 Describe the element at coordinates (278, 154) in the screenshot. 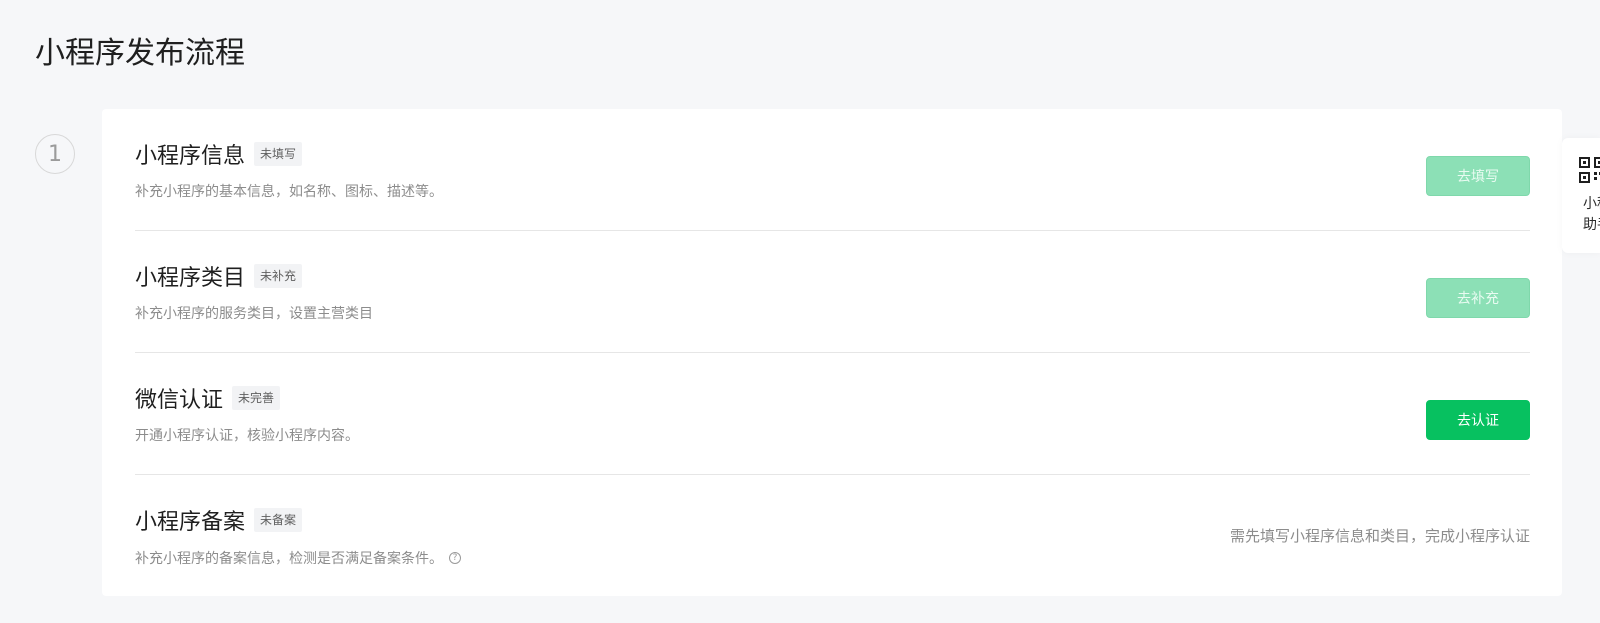

I see `status-badge: 未填写` at that location.